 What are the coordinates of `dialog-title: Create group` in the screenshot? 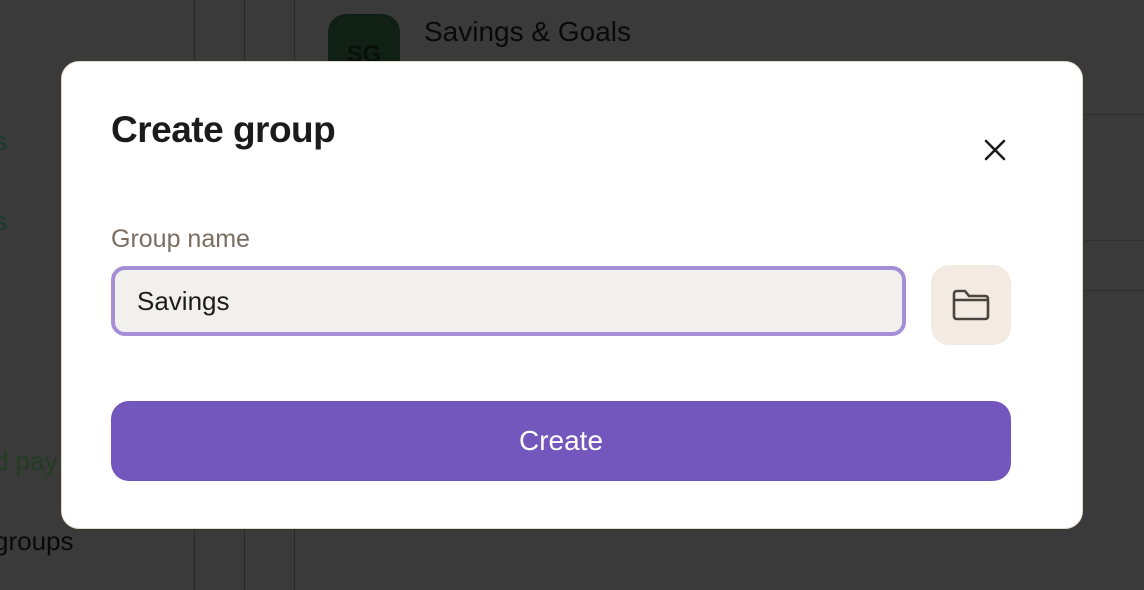 It's located at (223, 129).